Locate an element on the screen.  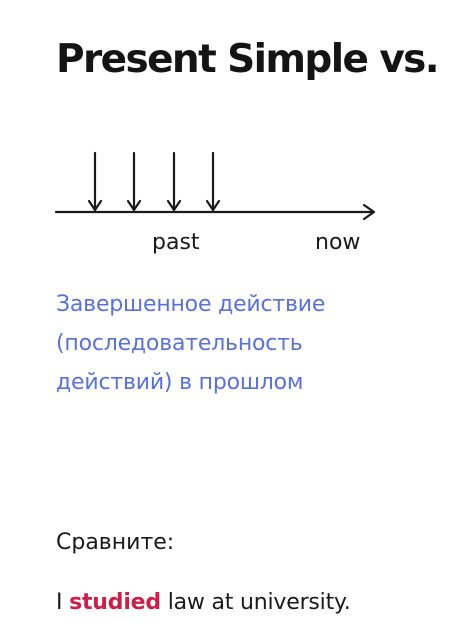
example-highlighted-verb: studied is located at coordinates (115, 602).